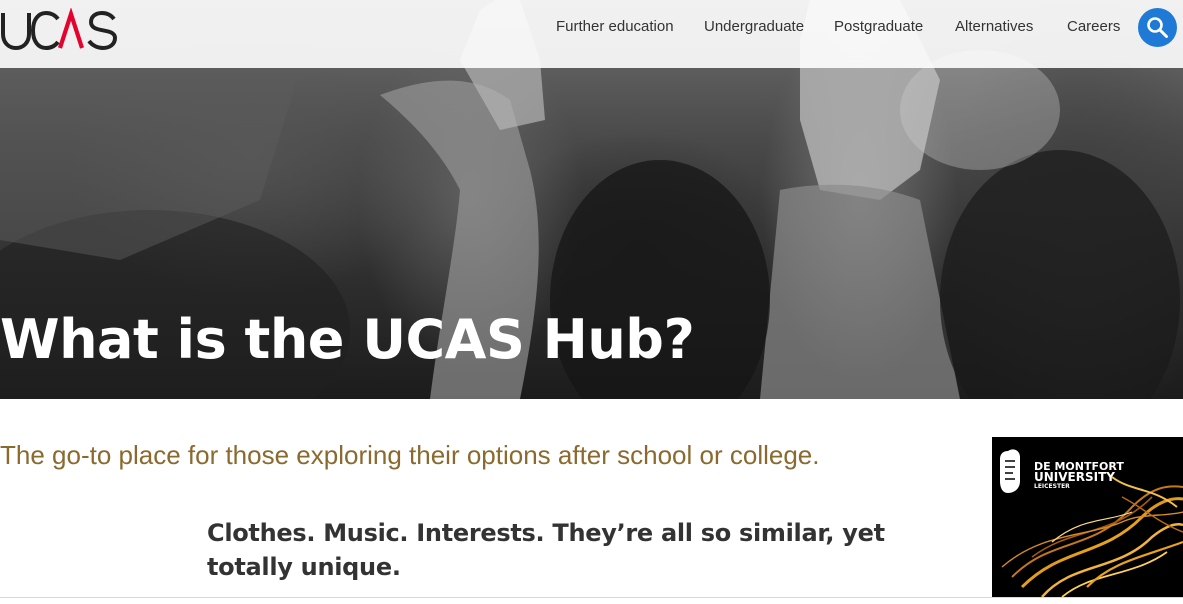 The width and height of the screenshot is (1183, 604). I want to click on page-title: What is the UCAS Hub?, so click(347, 339).